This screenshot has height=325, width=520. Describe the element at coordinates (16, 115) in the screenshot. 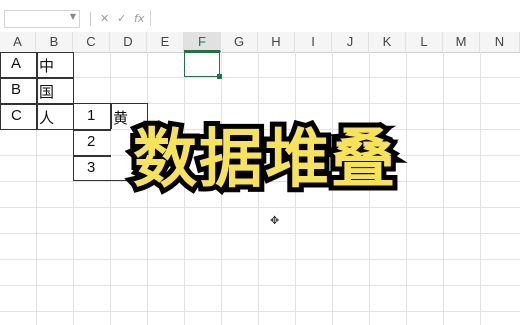

I see `cell-A3: C` at that location.